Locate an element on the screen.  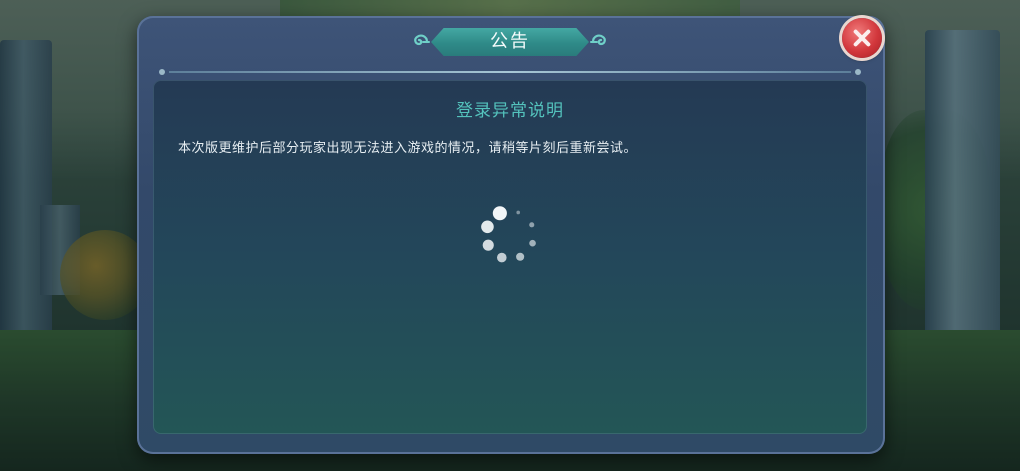
divider-line is located at coordinates (510, 72).